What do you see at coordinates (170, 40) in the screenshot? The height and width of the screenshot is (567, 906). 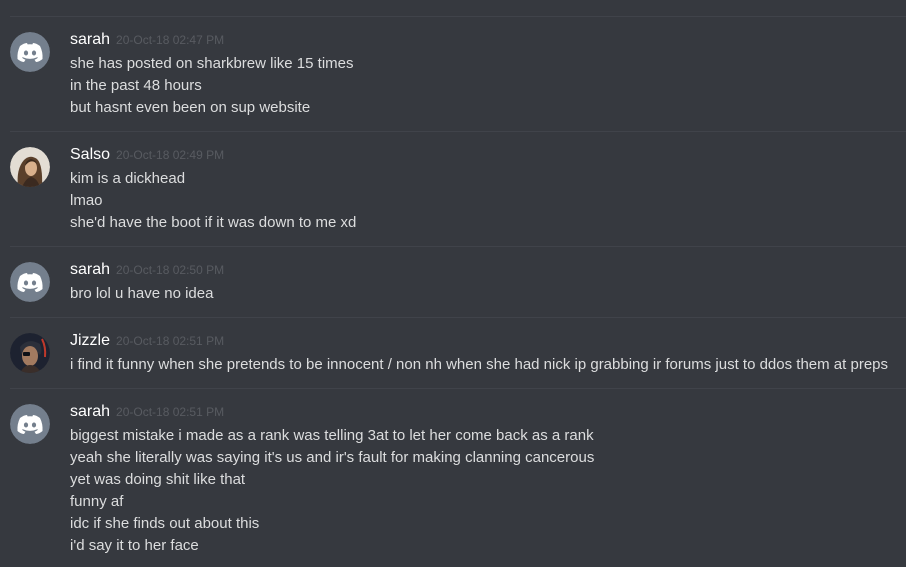 I see `timestamp: 20-Oct-18 02:47 PM` at bounding box center [170, 40].